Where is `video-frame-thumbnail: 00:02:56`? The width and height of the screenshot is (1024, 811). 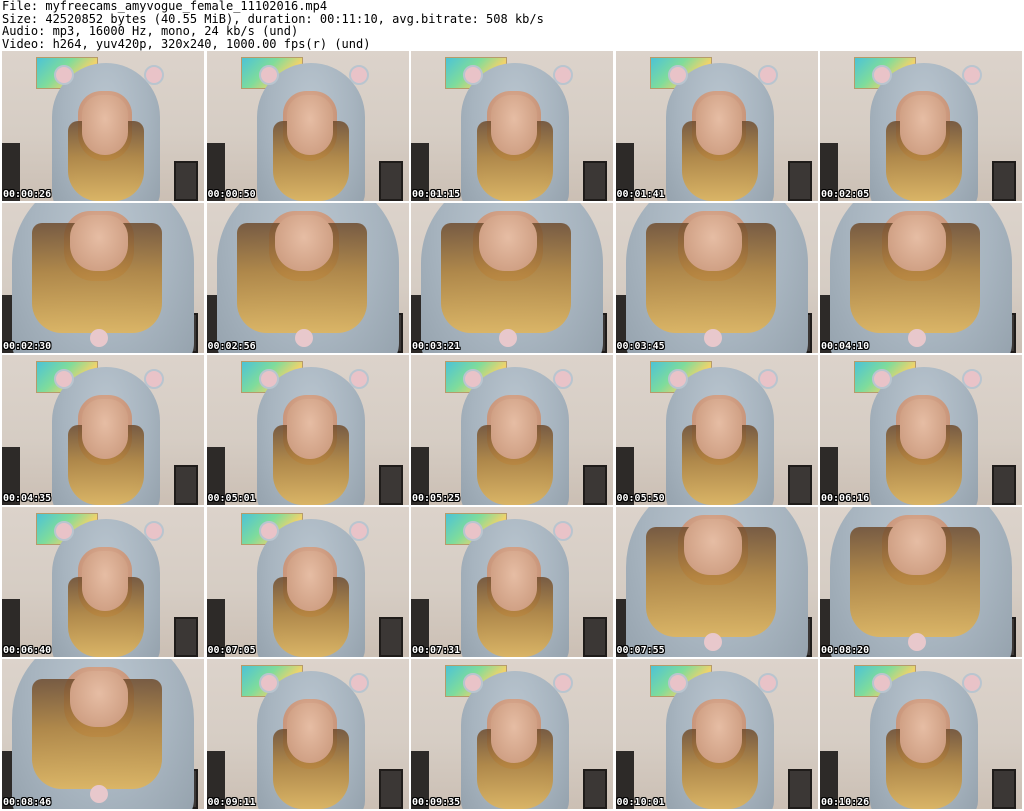
video-frame-thumbnail: 00:02:56 is located at coordinates (307, 278).